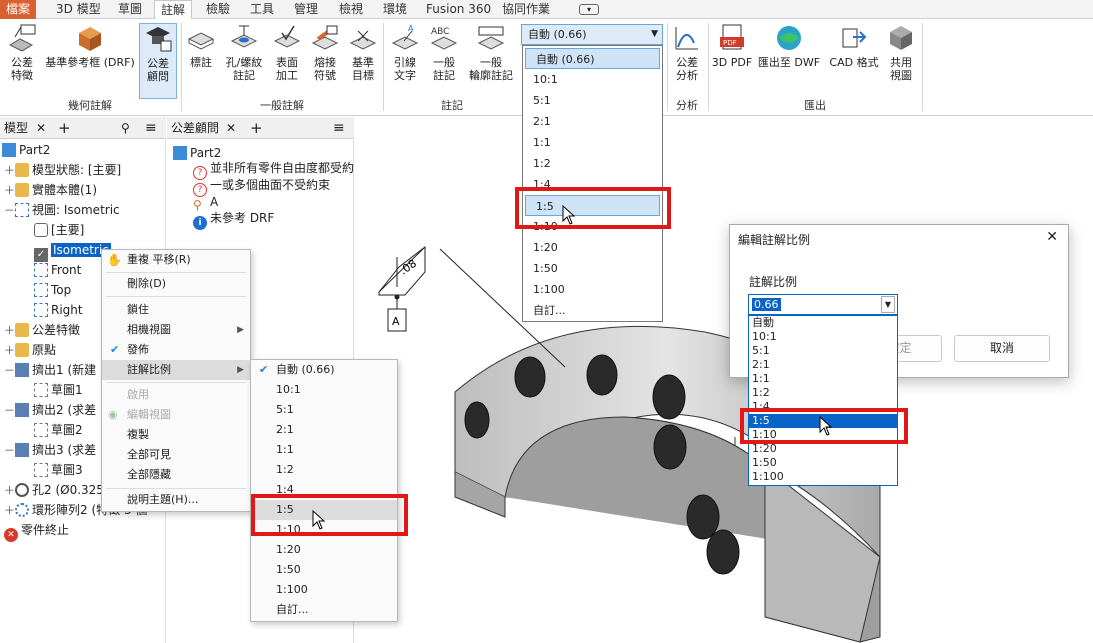 This screenshot has width=1093, height=643. Describe the element at coordinates (458, 9) in the screenshot. I see `tab-fusion: Fusion 360` at that location.